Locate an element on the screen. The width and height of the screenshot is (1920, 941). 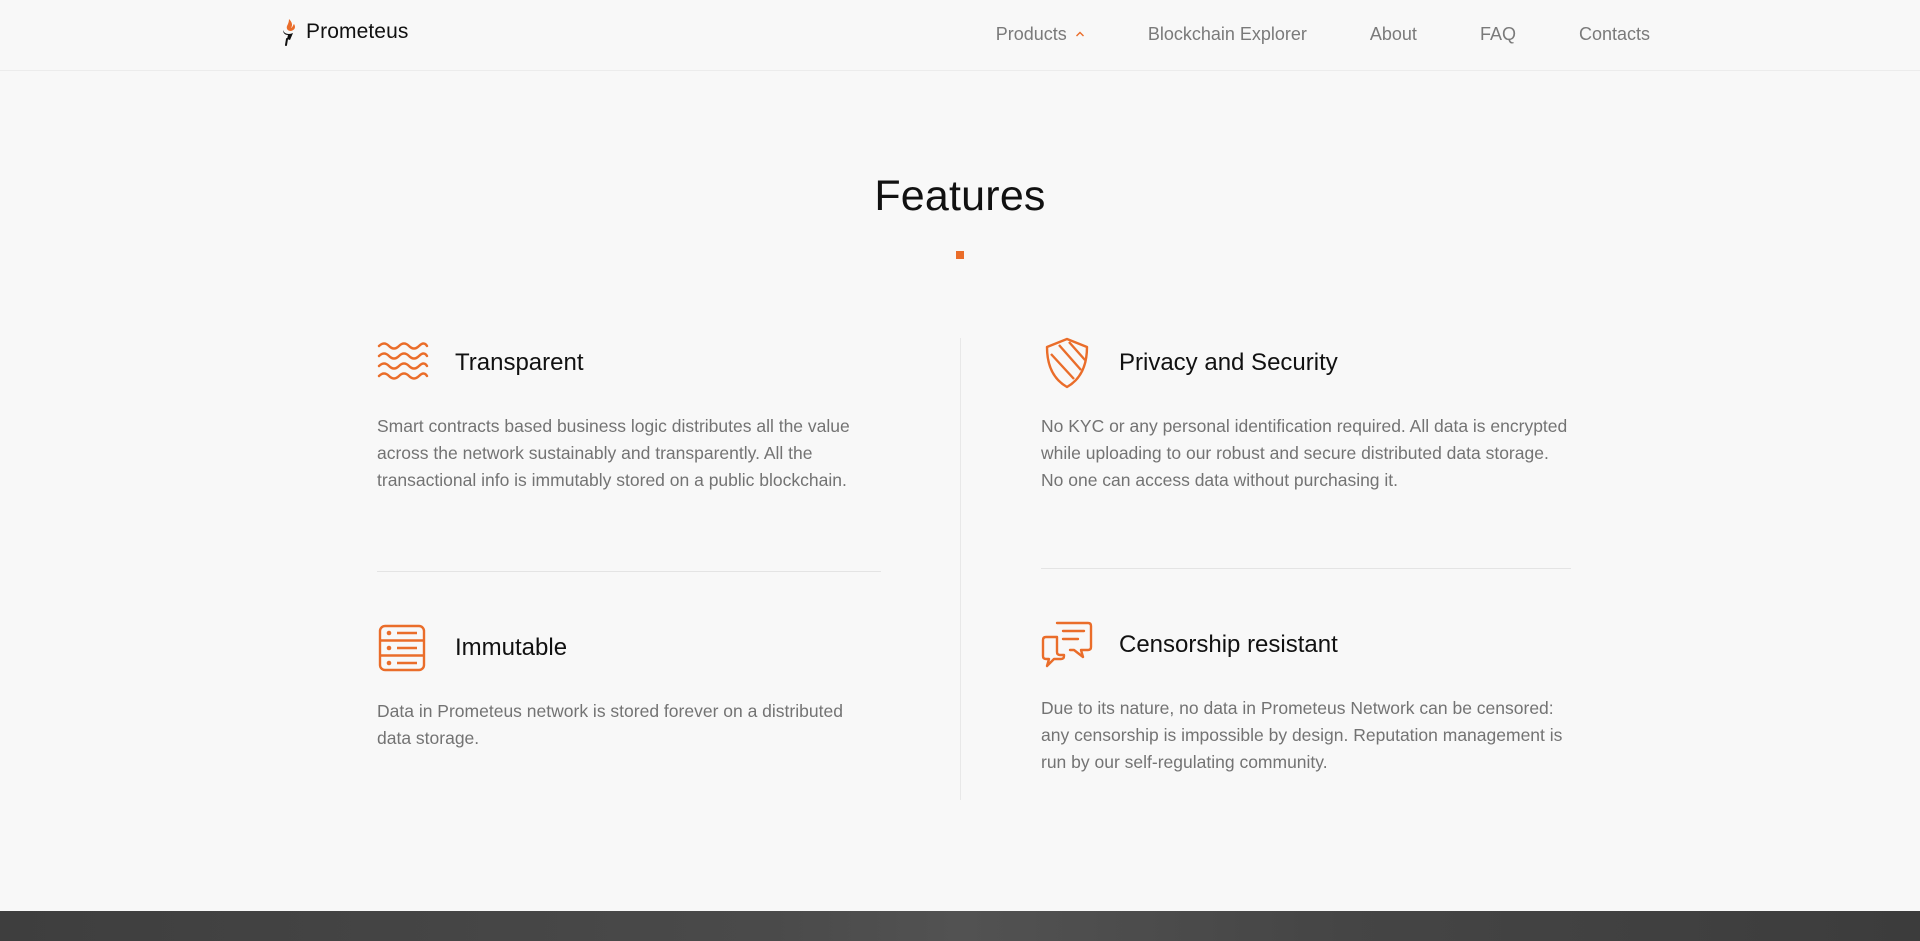
nav-products: Products is located at coordinates (1040, 34).